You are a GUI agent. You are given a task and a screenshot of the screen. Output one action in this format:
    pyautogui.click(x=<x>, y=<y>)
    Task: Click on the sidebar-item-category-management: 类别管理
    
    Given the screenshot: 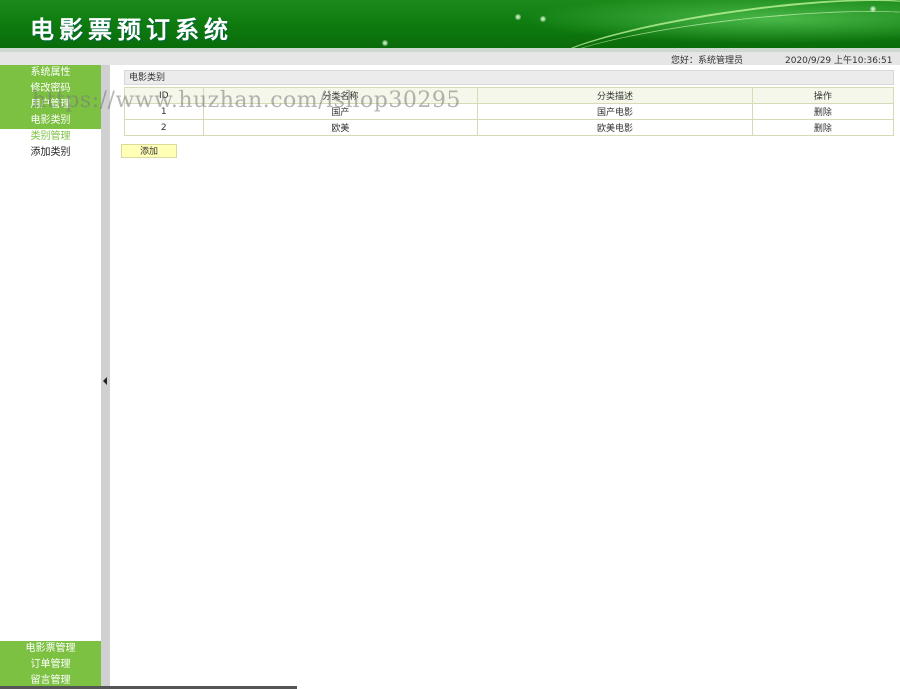 What is the action you would take?
    pyautogui.click(x=50, y=137)
    